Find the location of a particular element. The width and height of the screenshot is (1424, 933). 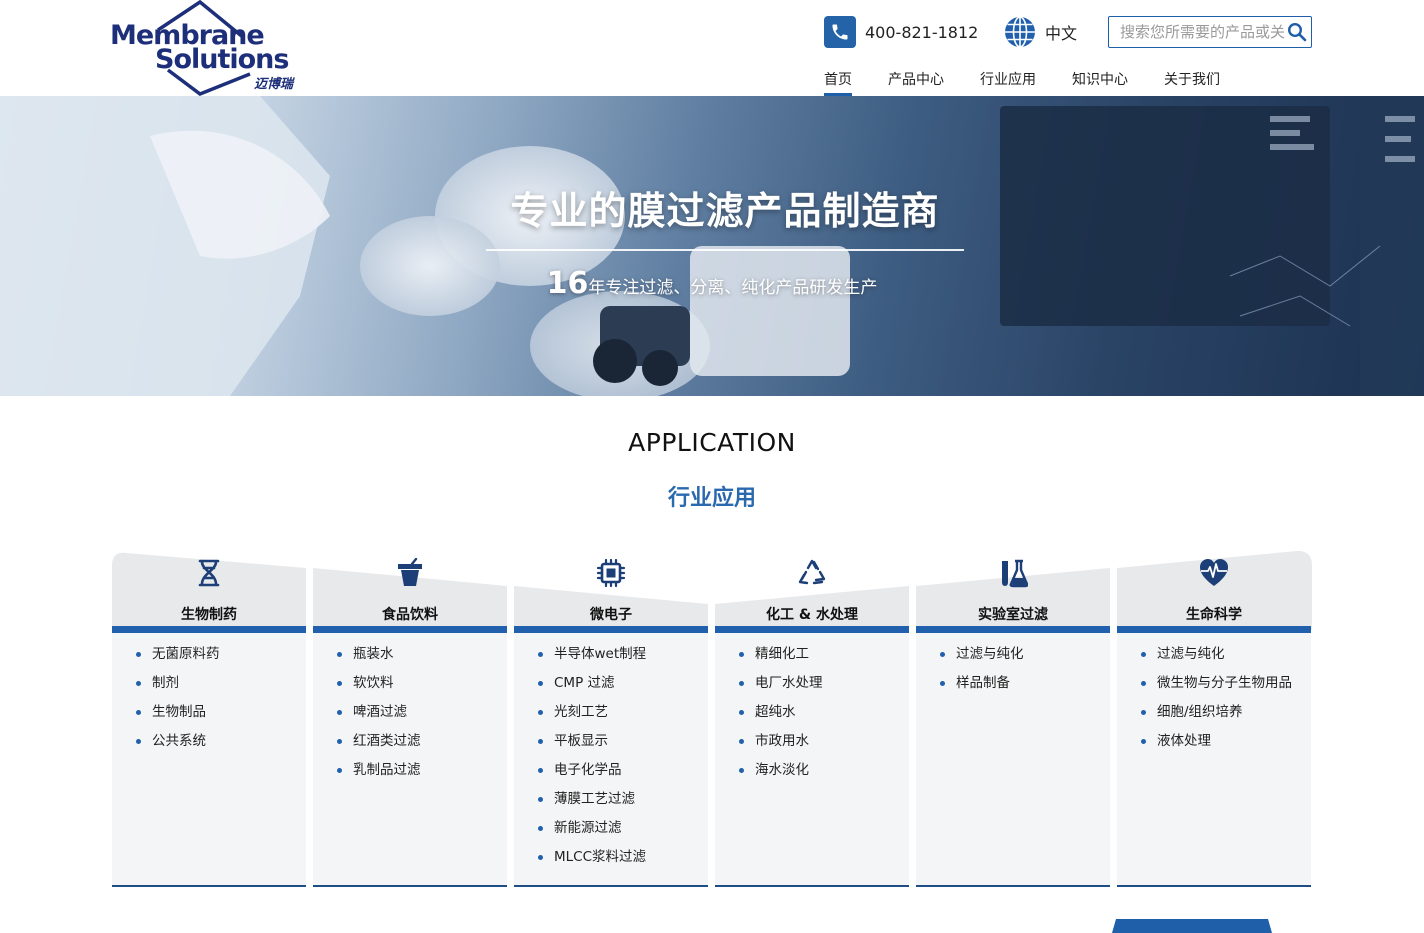

card-chemical-water: 化工 & 水处理 精细化工 电厂水处理 超纯水 市政用水 海水淡化 is located at coordinates (812, 719).